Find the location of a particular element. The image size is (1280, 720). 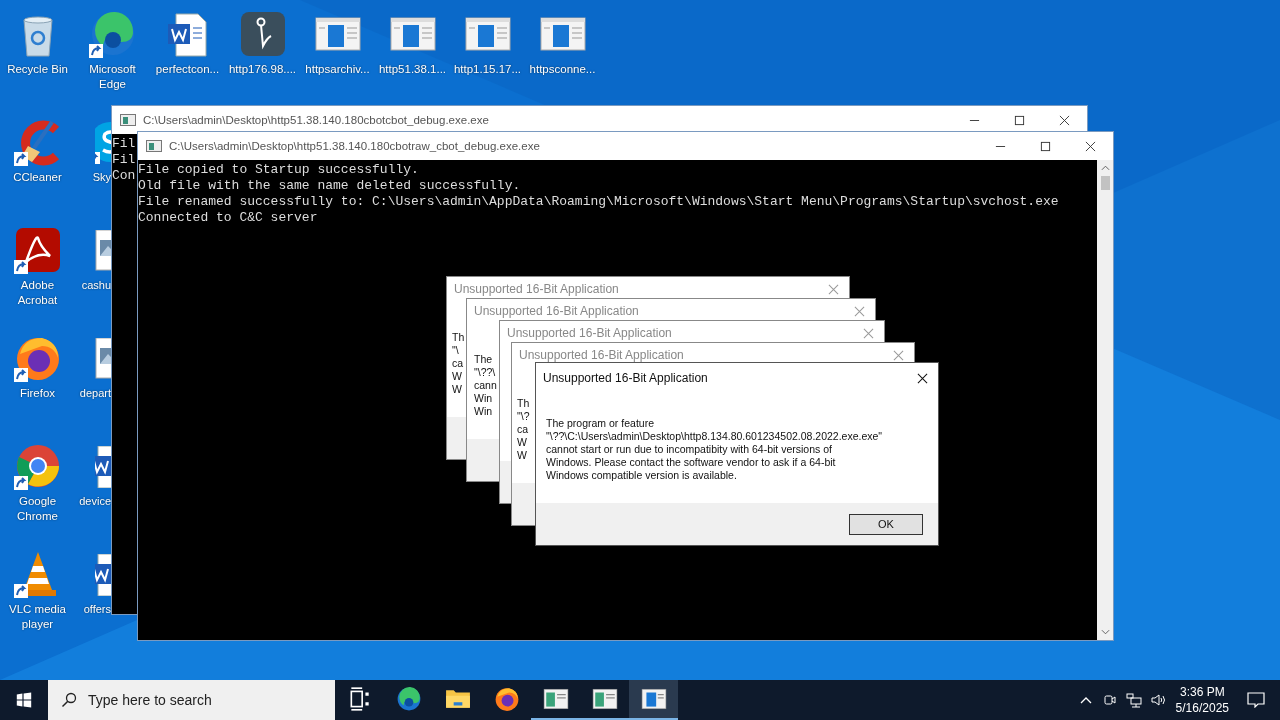

console-line: Con is located at coordinates (124, 176).